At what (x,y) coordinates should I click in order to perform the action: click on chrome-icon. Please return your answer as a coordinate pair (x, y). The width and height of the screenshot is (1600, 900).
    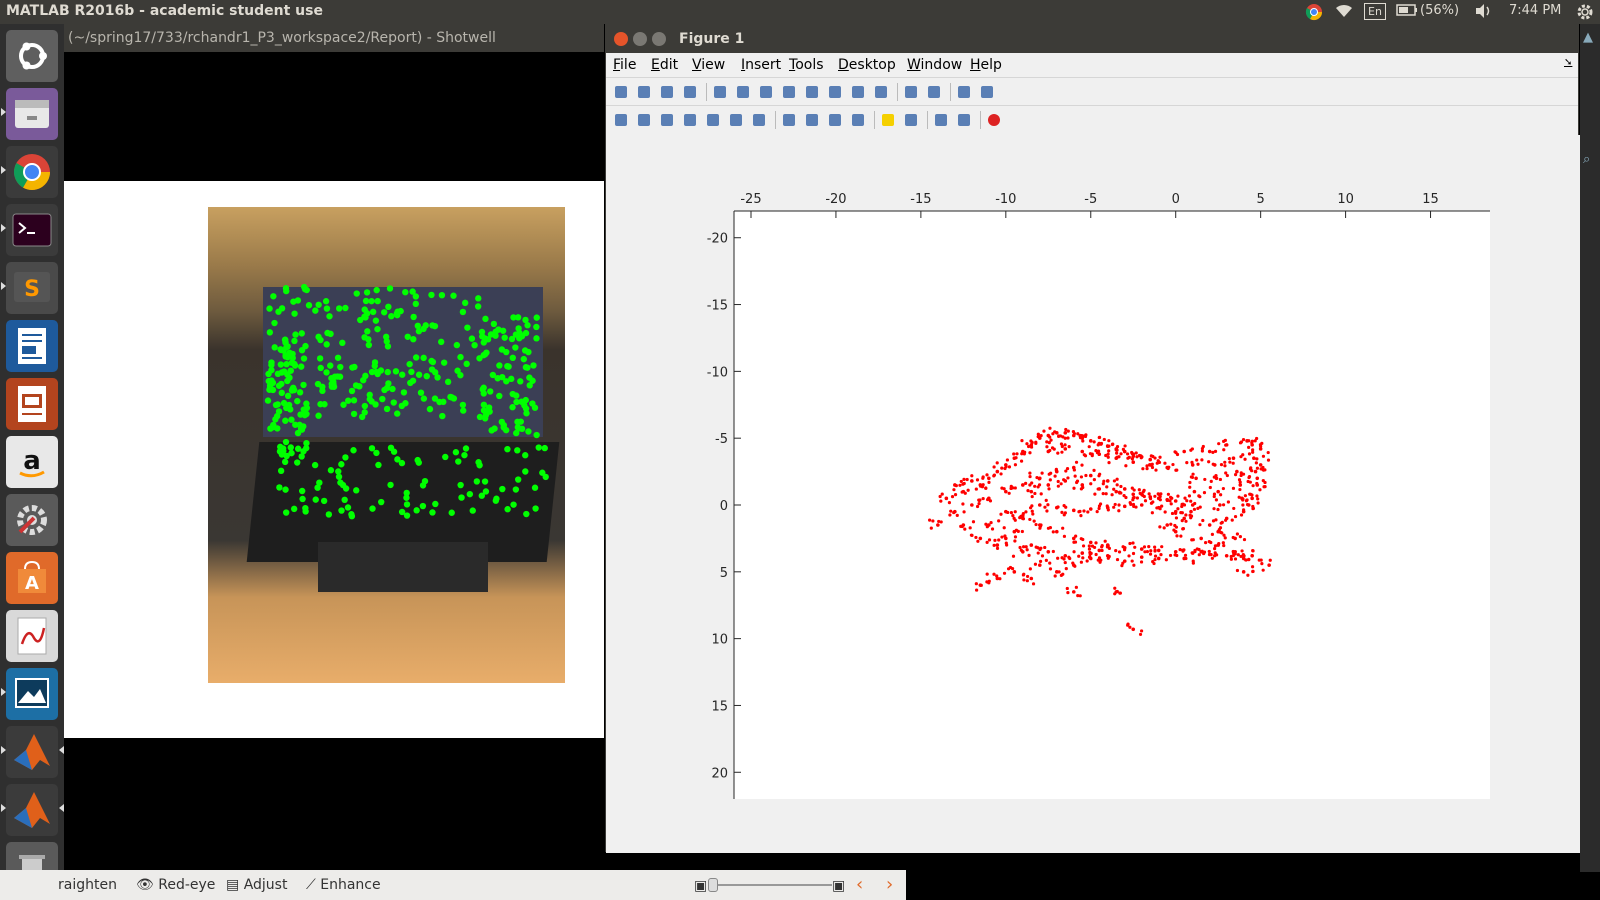
    Looking at the image, I should click on (32, 172).